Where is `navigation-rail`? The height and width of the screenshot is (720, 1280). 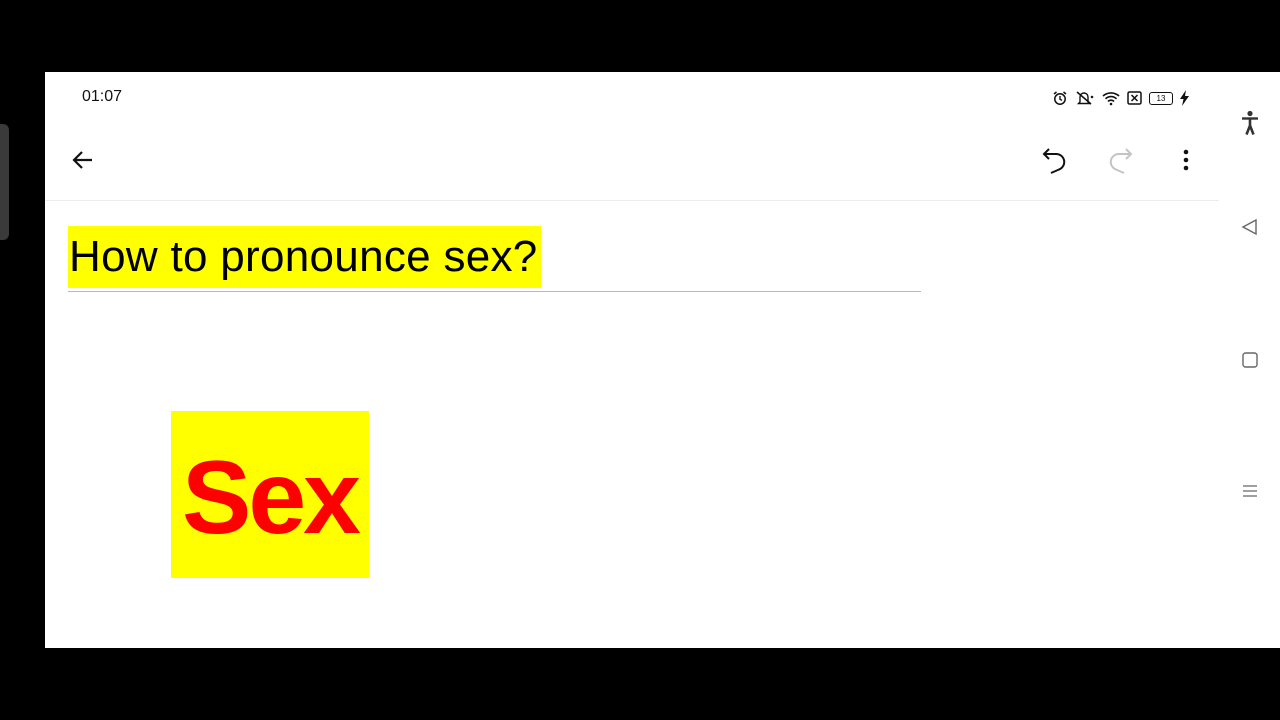
navigation-rail is located at coordinates (1249, 360).